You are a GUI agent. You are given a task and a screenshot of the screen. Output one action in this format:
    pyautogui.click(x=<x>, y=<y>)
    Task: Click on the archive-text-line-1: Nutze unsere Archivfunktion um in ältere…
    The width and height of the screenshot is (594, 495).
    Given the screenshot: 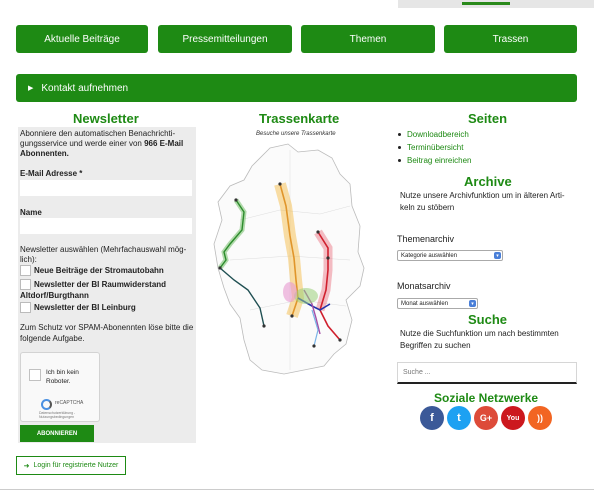 What is the action you would take?
    pyautogui.click(x=482, y=195)
    